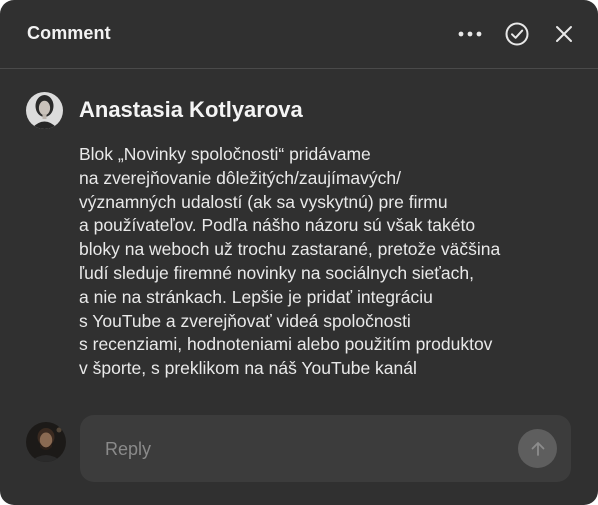 This screenshot has width=598, height=505. What do you see at coordinates (299, 34) in the screenshot?
I see `comment-header: Comment` at bounding box center [299, 34].